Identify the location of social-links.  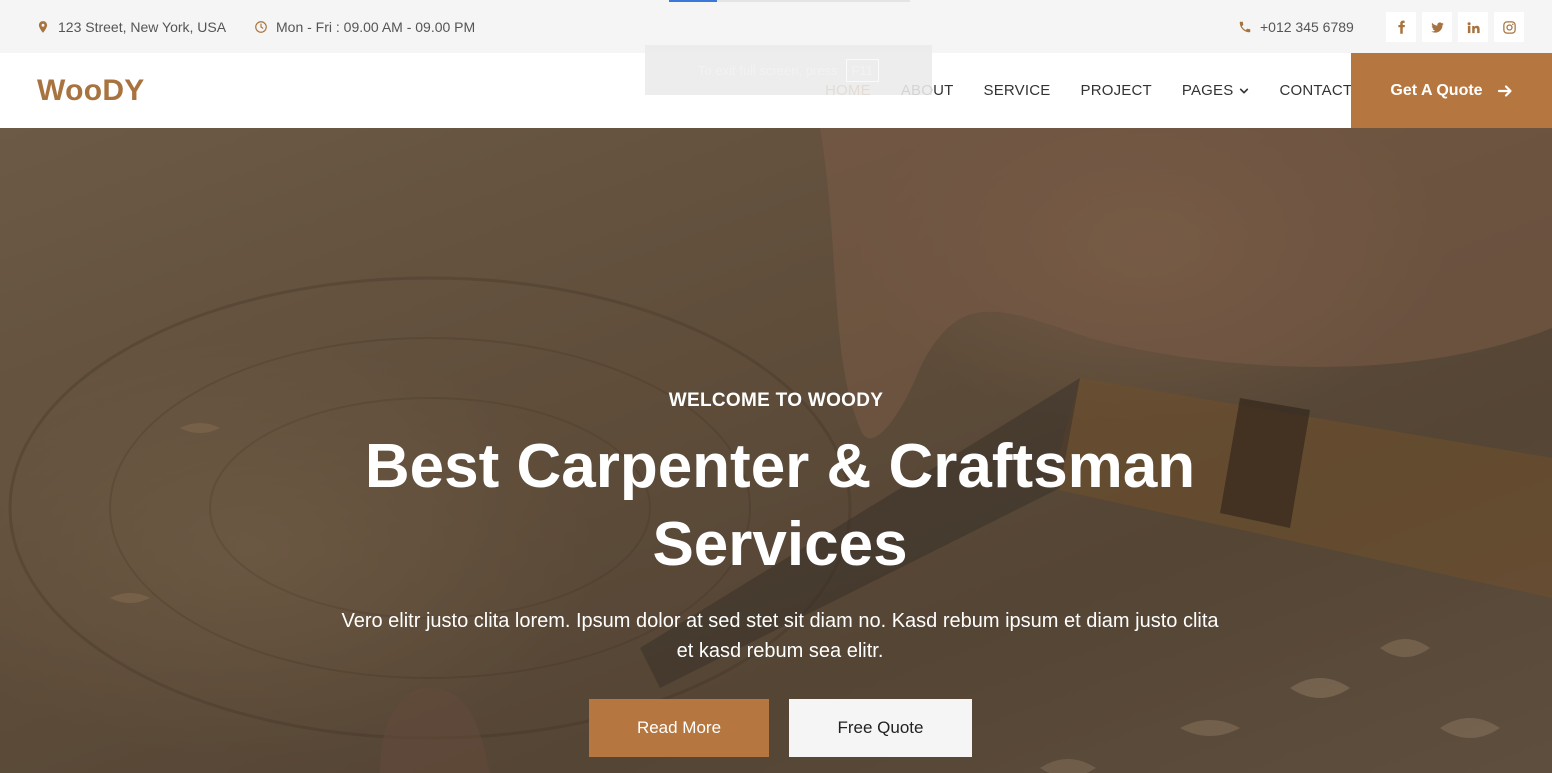
(1455, 27).